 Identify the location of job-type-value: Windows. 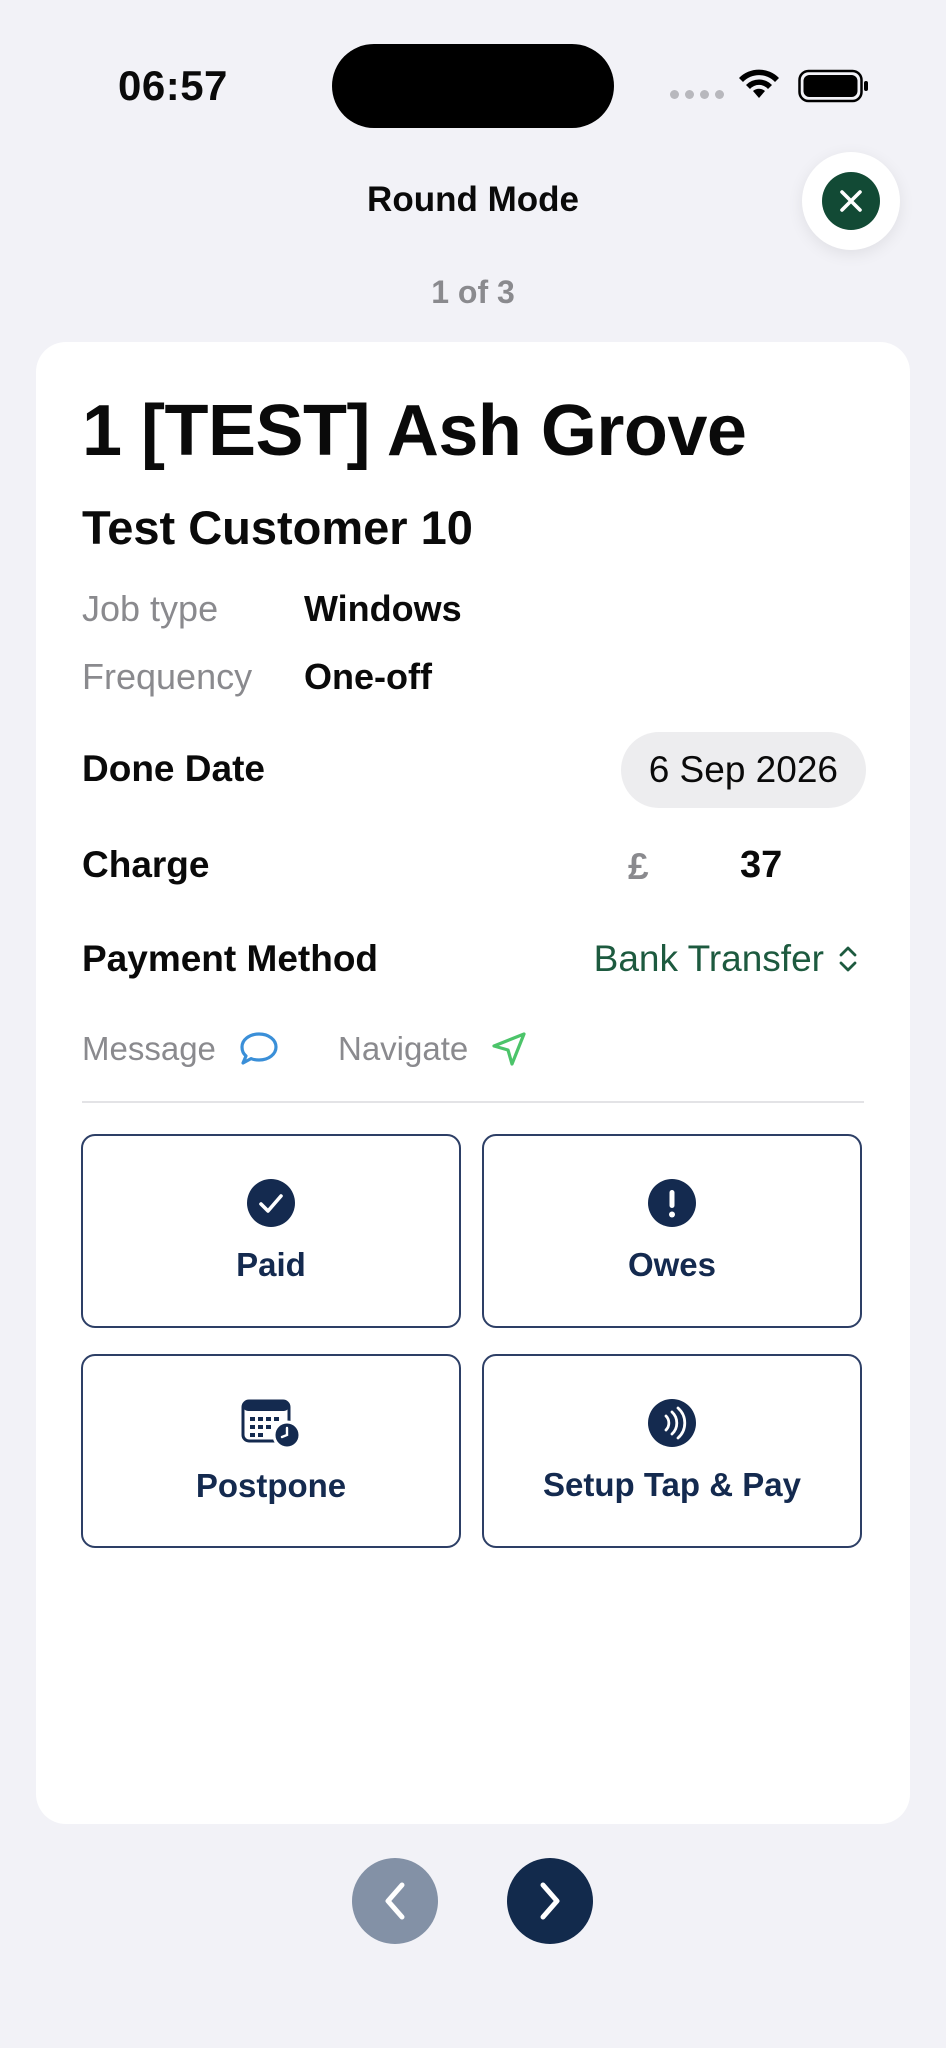
(383, 608).